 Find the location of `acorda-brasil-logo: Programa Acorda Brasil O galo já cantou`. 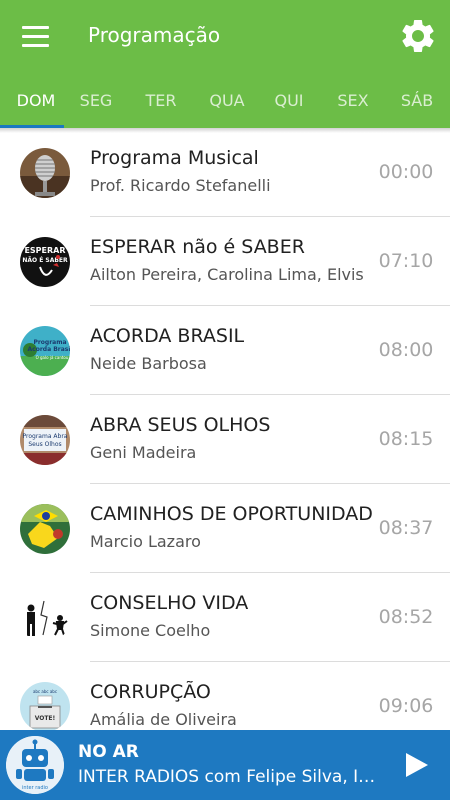

acorda-brasil-logo: Programa Acorda Brasil O galo já cantou is located at coordinates (45, 351).